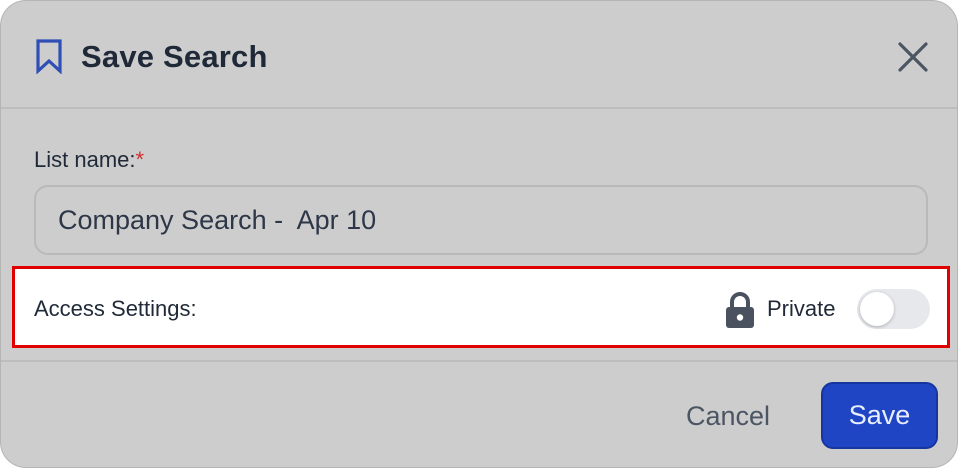 This screenshot has width=960, height=470. What do you see at coordinates (479, 361) in the screenshot?
I see `footer-divider` at bounding box center [479, 361].